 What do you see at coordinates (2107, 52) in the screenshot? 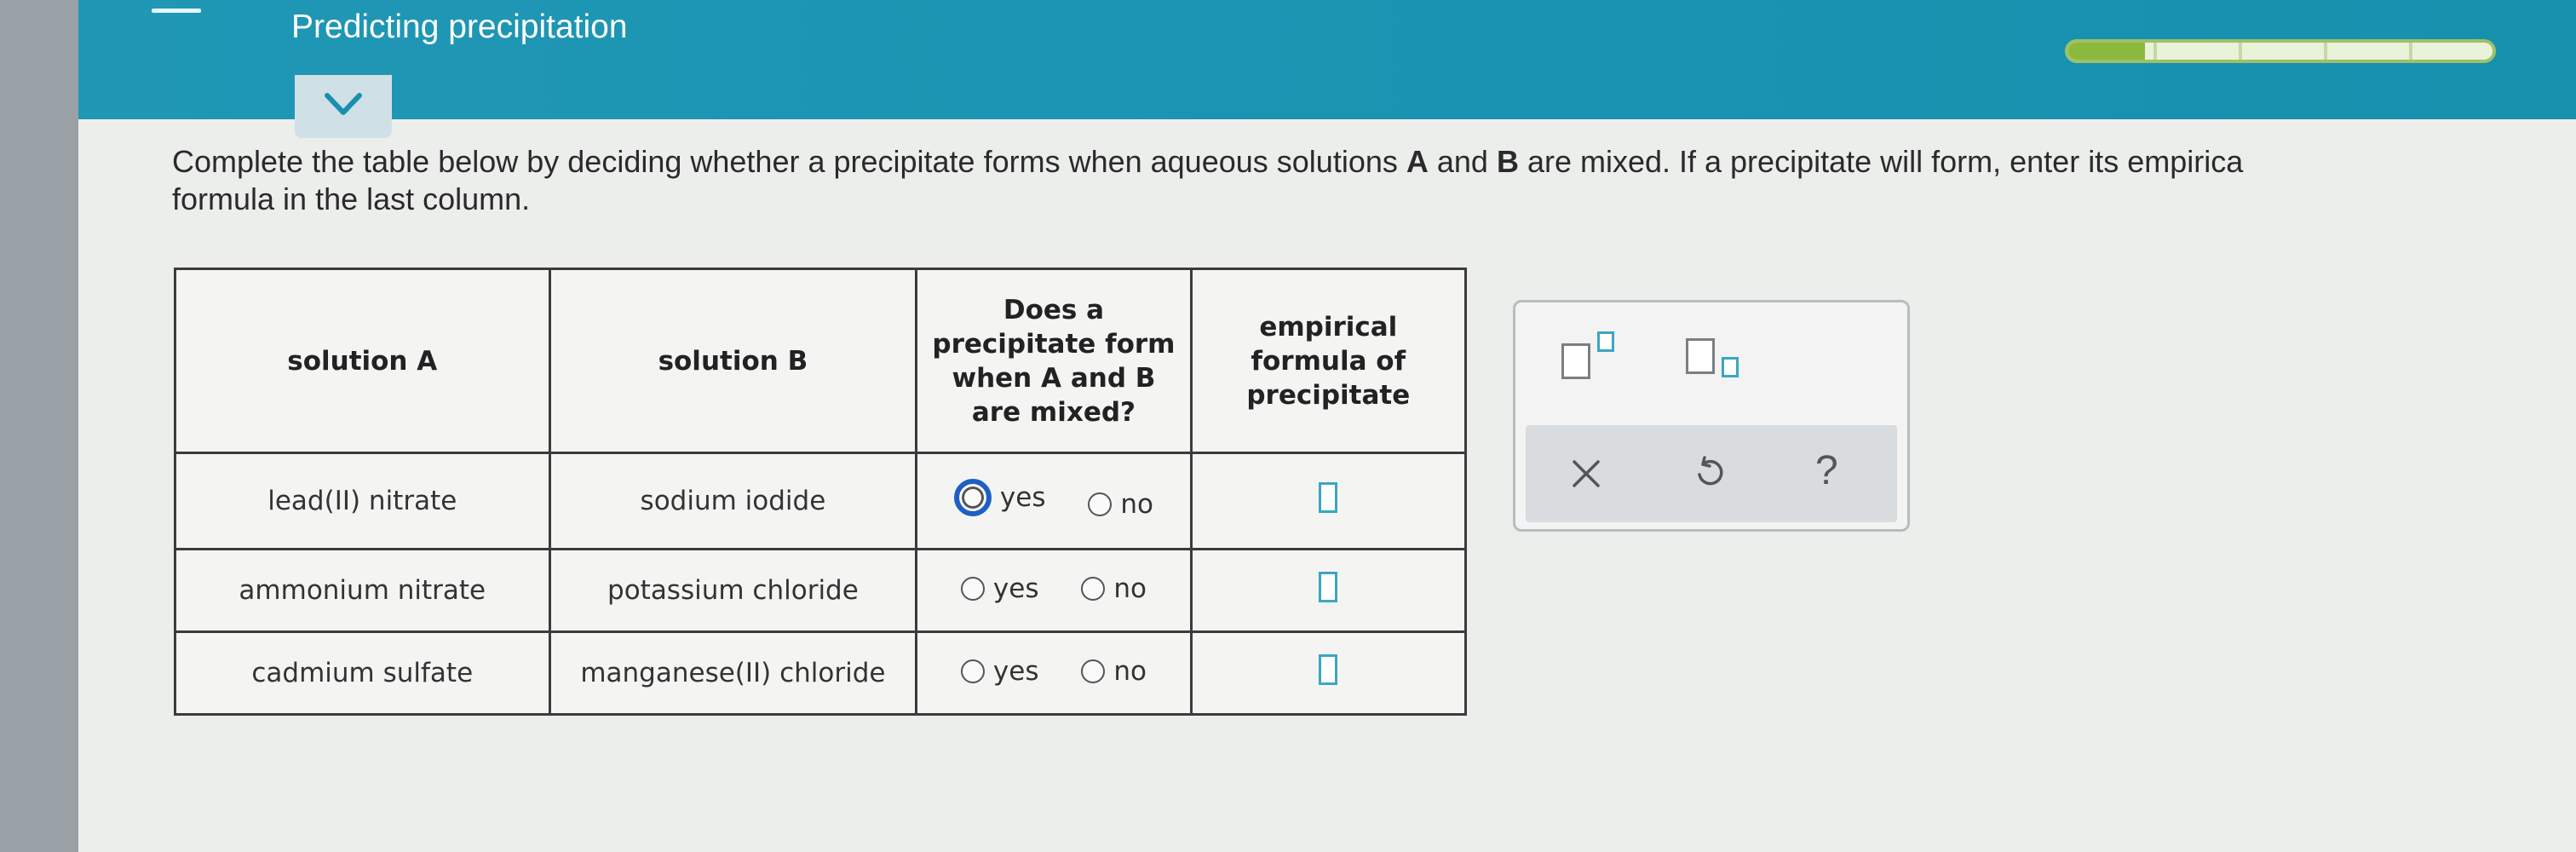
I see `progress-fill` at bounding box center [2107, 52].